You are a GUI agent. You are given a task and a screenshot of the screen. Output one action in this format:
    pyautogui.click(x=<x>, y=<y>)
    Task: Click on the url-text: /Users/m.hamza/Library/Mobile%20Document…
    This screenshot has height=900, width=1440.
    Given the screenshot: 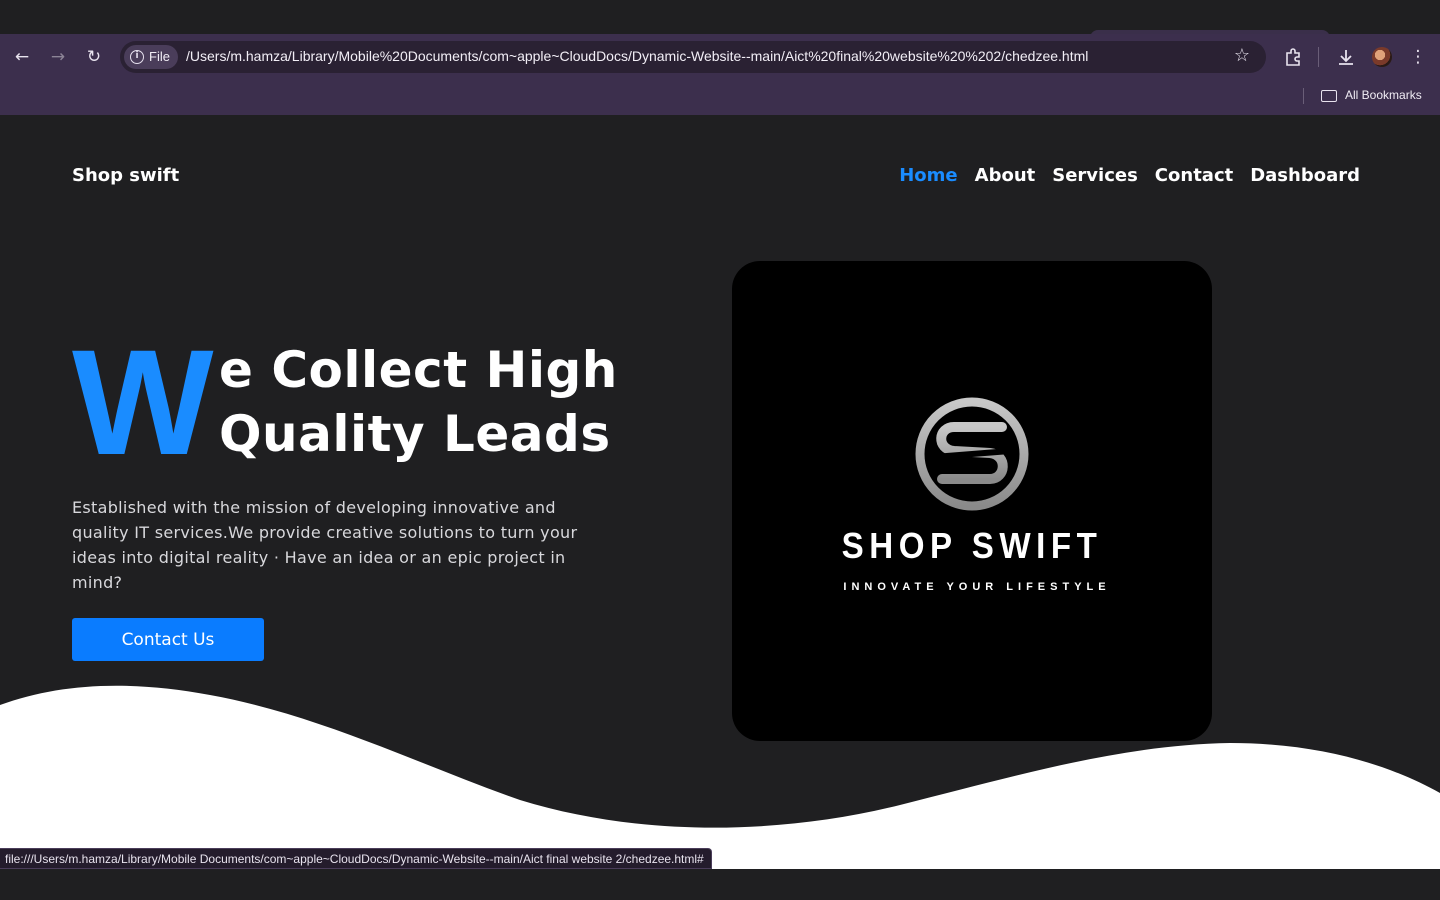 What is the action you would take?
    pyautogui.click(x=637, y=56)
    